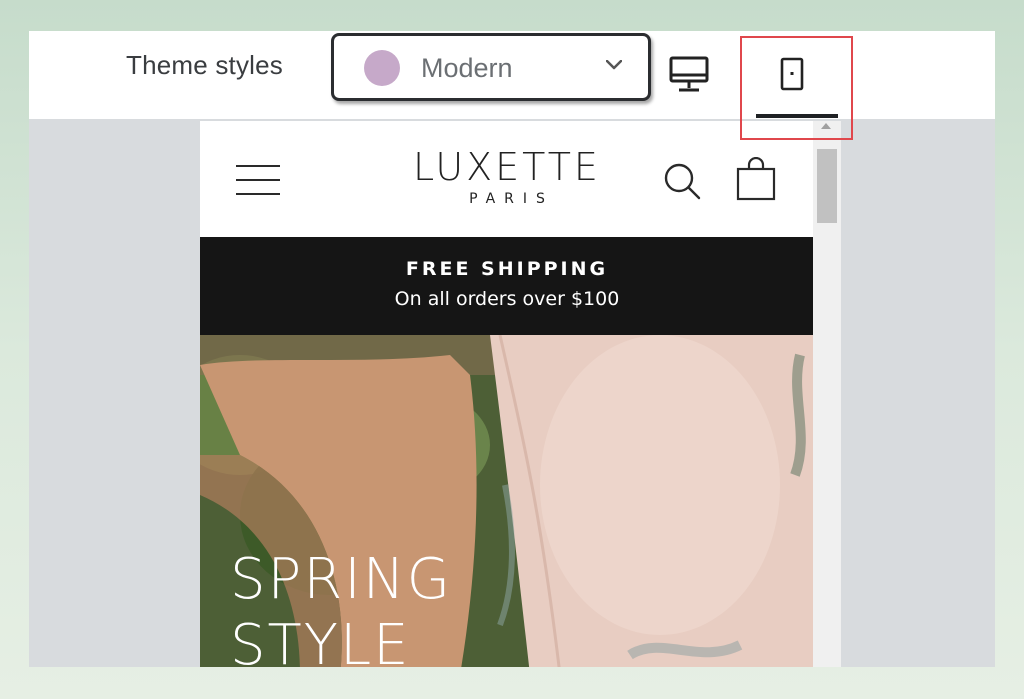 The image size is (1024, 699). What do you see at coordinates (467, 68) in the screenshot?
I see `theme-select-value: Modern` at bounding box center [467, 68].